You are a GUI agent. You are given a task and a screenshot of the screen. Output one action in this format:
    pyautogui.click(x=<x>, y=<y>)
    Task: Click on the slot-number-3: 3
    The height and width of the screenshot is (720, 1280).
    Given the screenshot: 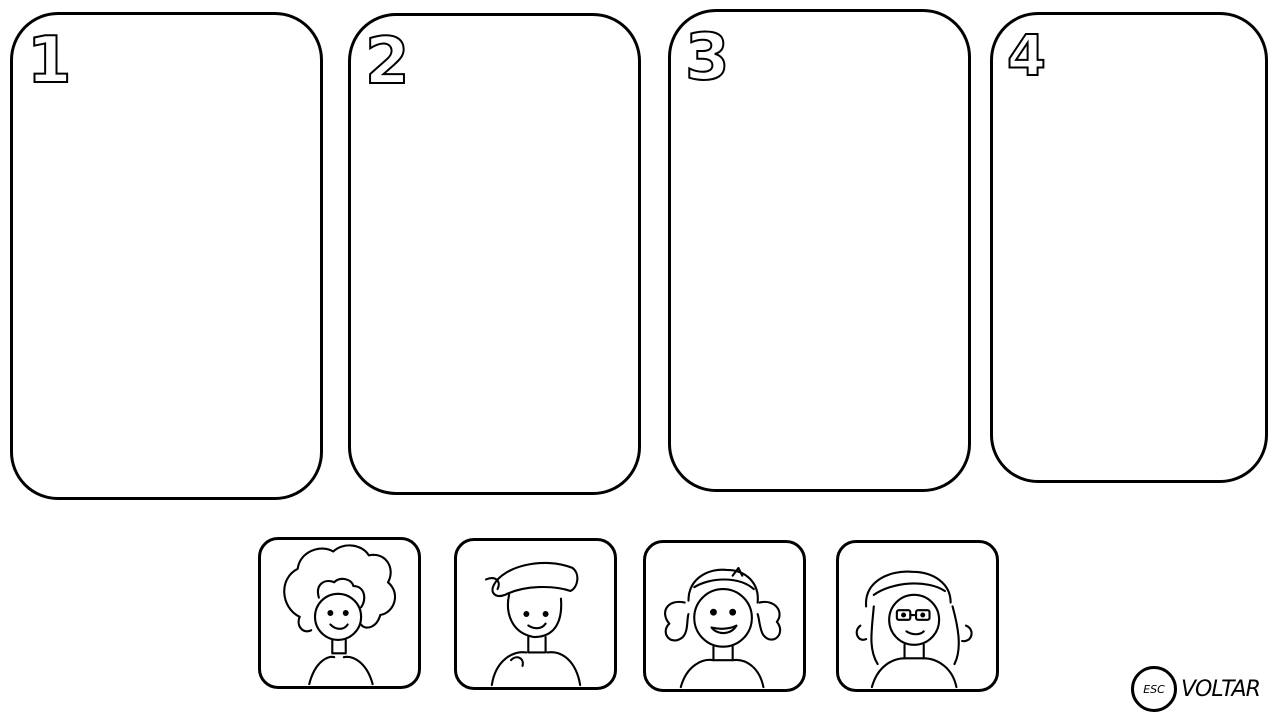 What is the action you would take?
    pyautogui.click(x=707, y=58)
    